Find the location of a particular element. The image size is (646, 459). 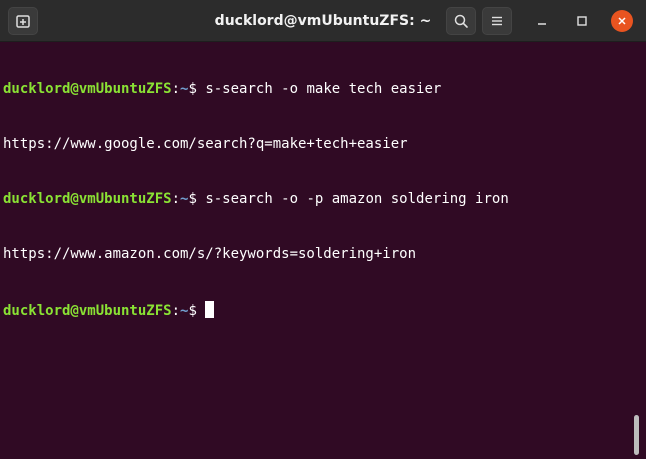

search-button is located at coordinates (461, 21).